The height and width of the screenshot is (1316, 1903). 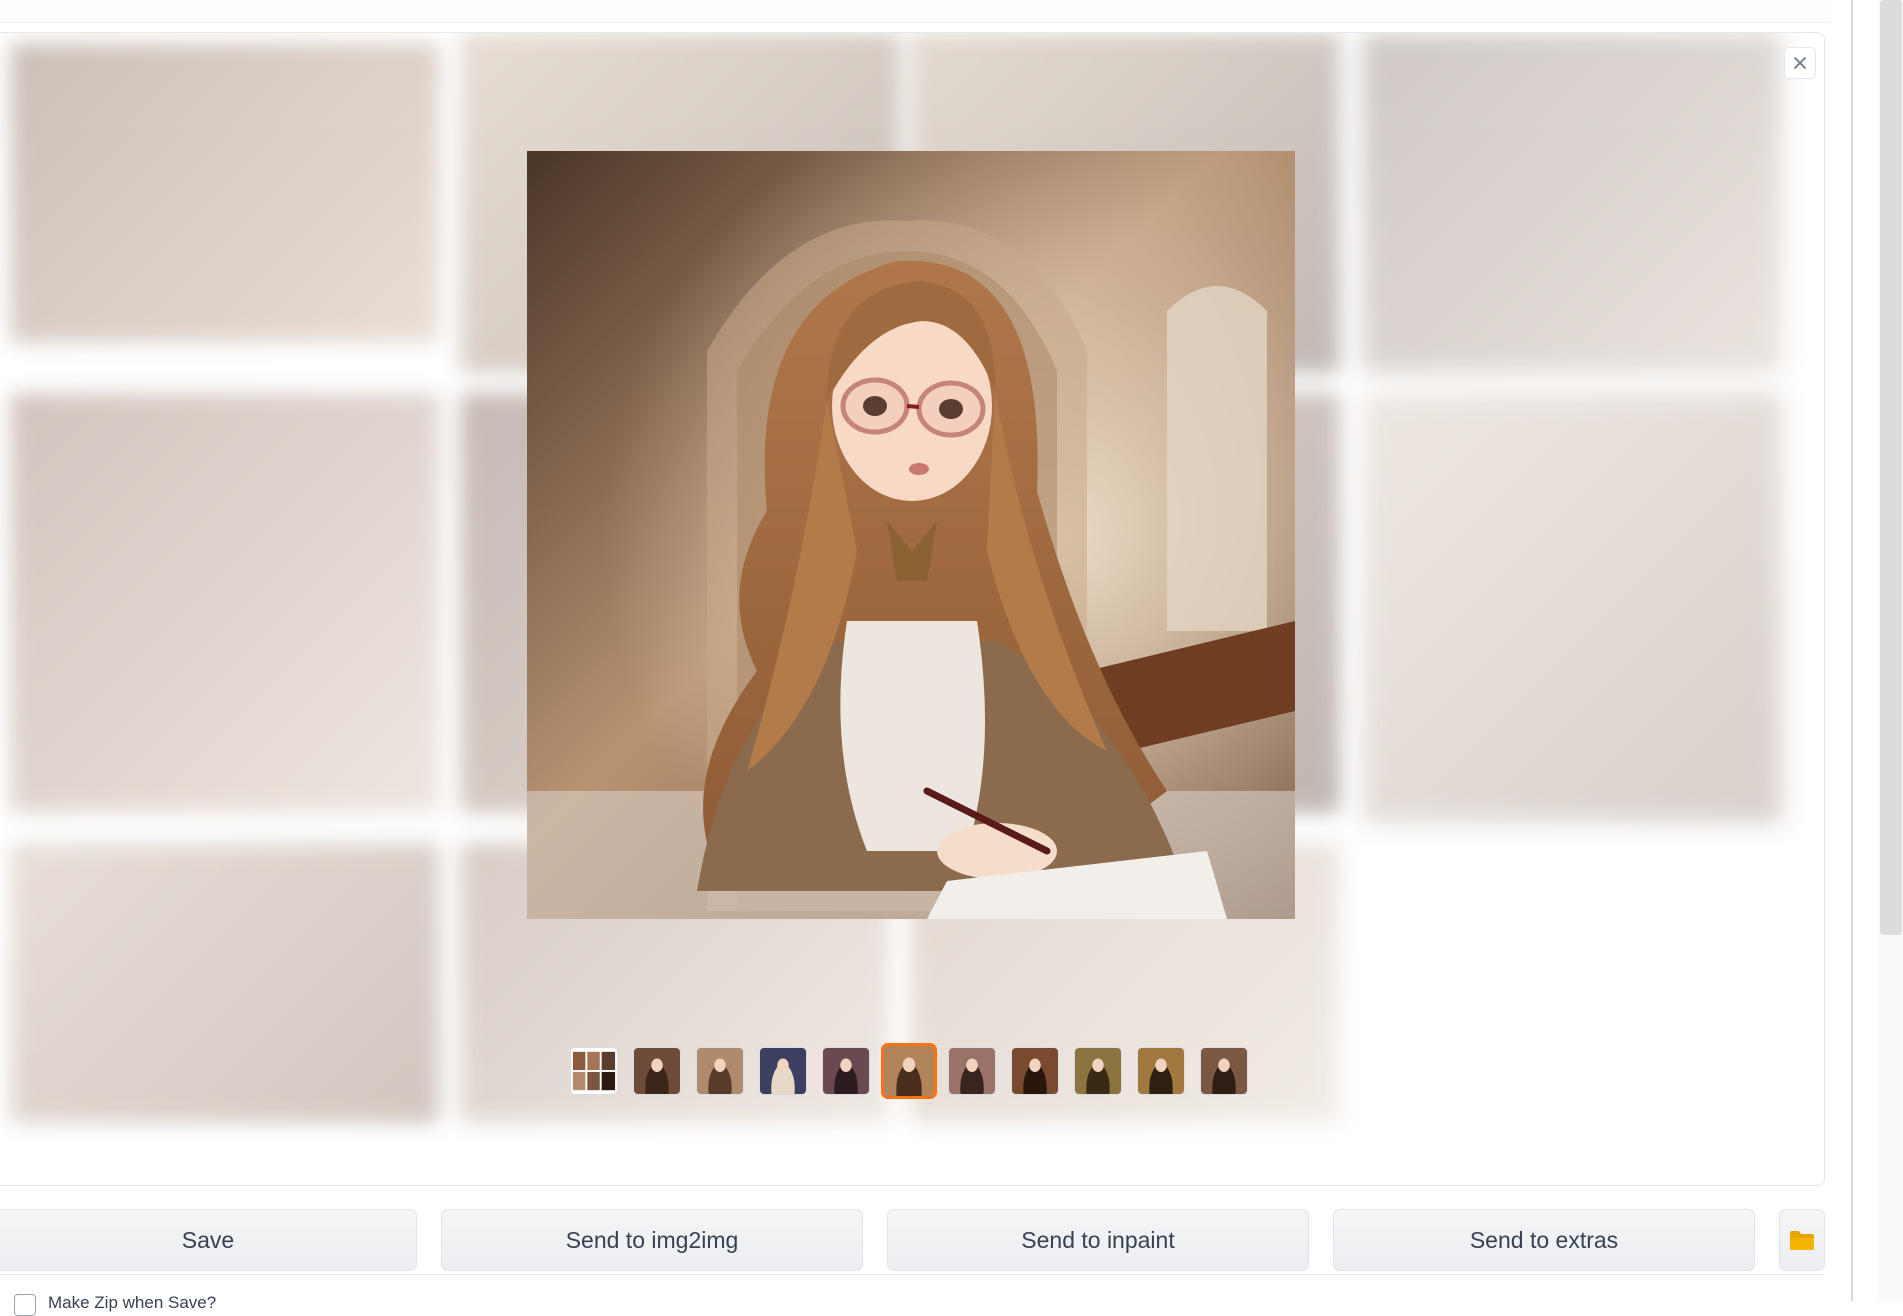 I want to click on blurred-gallery-grid-right, so click(x=1572, y=433).